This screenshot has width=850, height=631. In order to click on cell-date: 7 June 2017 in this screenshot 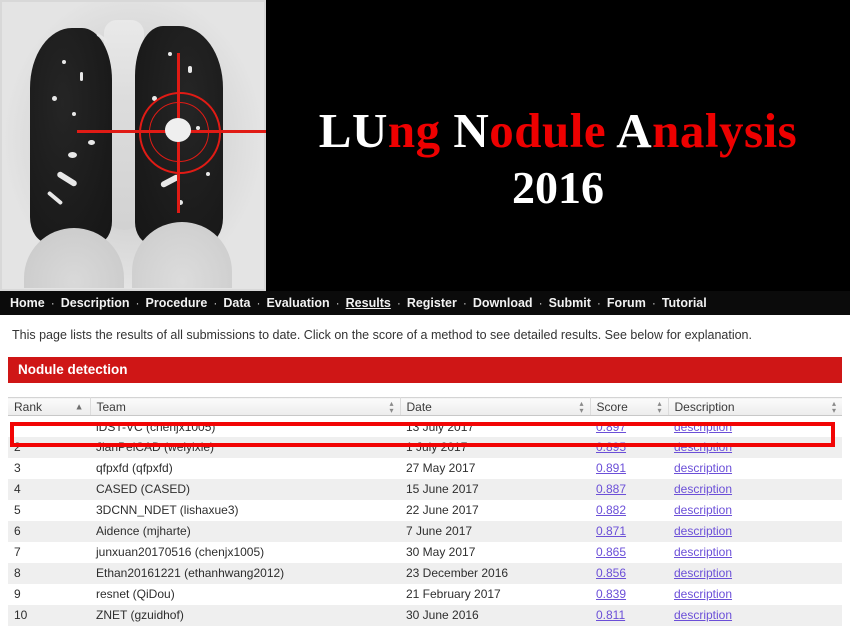, I will do `click(495, 531)`.